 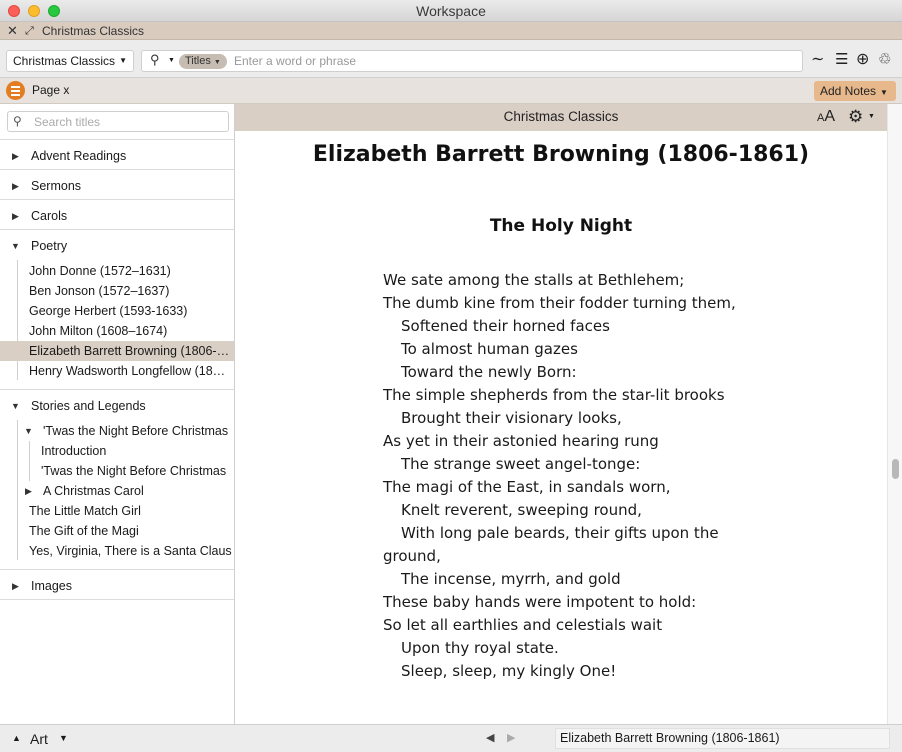 I want to click on poem-line: These baby hands were impotent to hold:, so click(x=540, y=602).